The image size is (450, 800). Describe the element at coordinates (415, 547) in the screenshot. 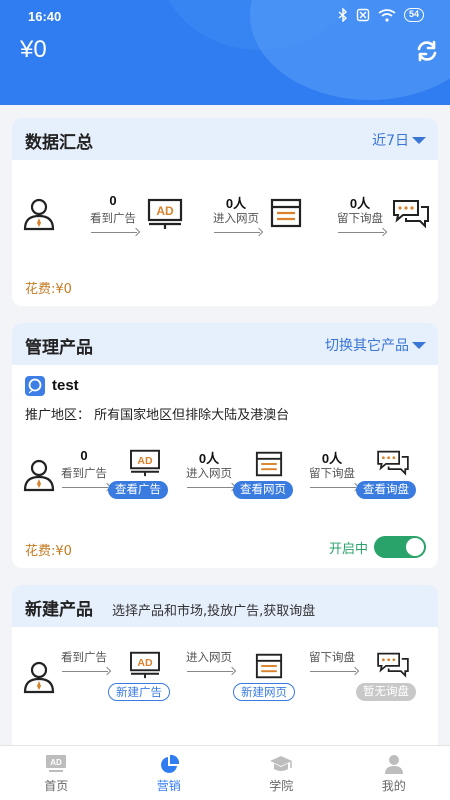

I see `toggle-knob` at that location.